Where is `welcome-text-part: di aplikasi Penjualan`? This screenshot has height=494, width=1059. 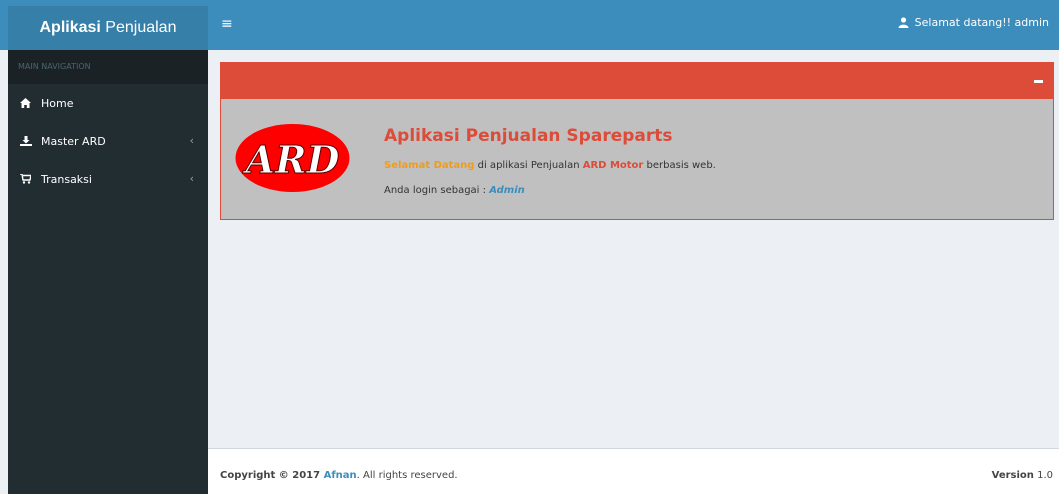 welcome-text-part: di aplikasi Penjualan is located at coordinates (528, 165).